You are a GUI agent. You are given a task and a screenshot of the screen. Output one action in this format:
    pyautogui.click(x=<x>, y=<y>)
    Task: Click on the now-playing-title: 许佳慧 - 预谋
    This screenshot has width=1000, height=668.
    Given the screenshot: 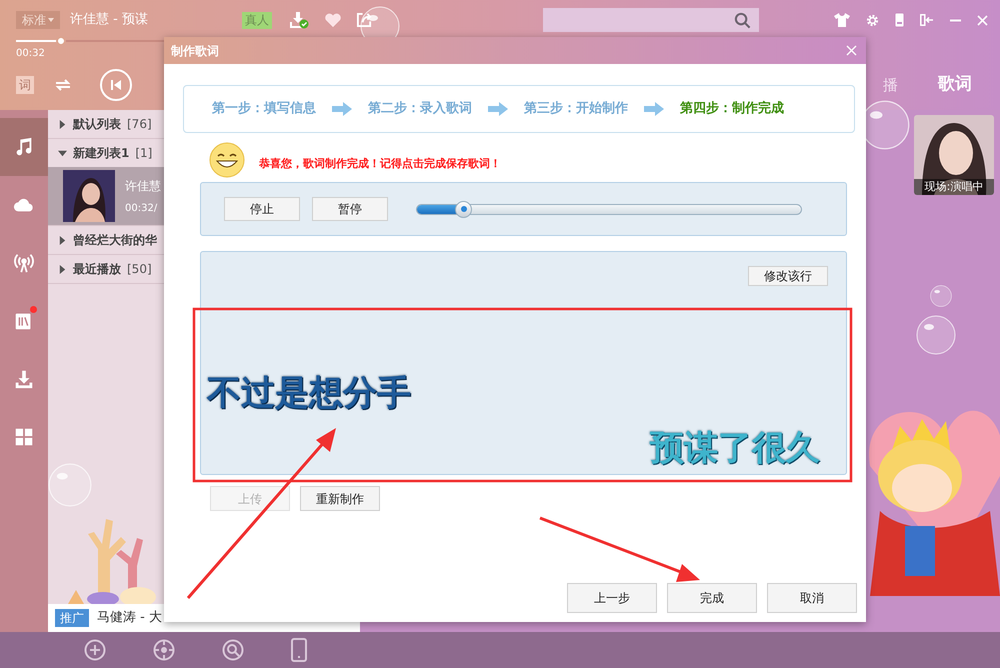 What is the action you would take?
    pyautogui.click(x=109, y=20)
    